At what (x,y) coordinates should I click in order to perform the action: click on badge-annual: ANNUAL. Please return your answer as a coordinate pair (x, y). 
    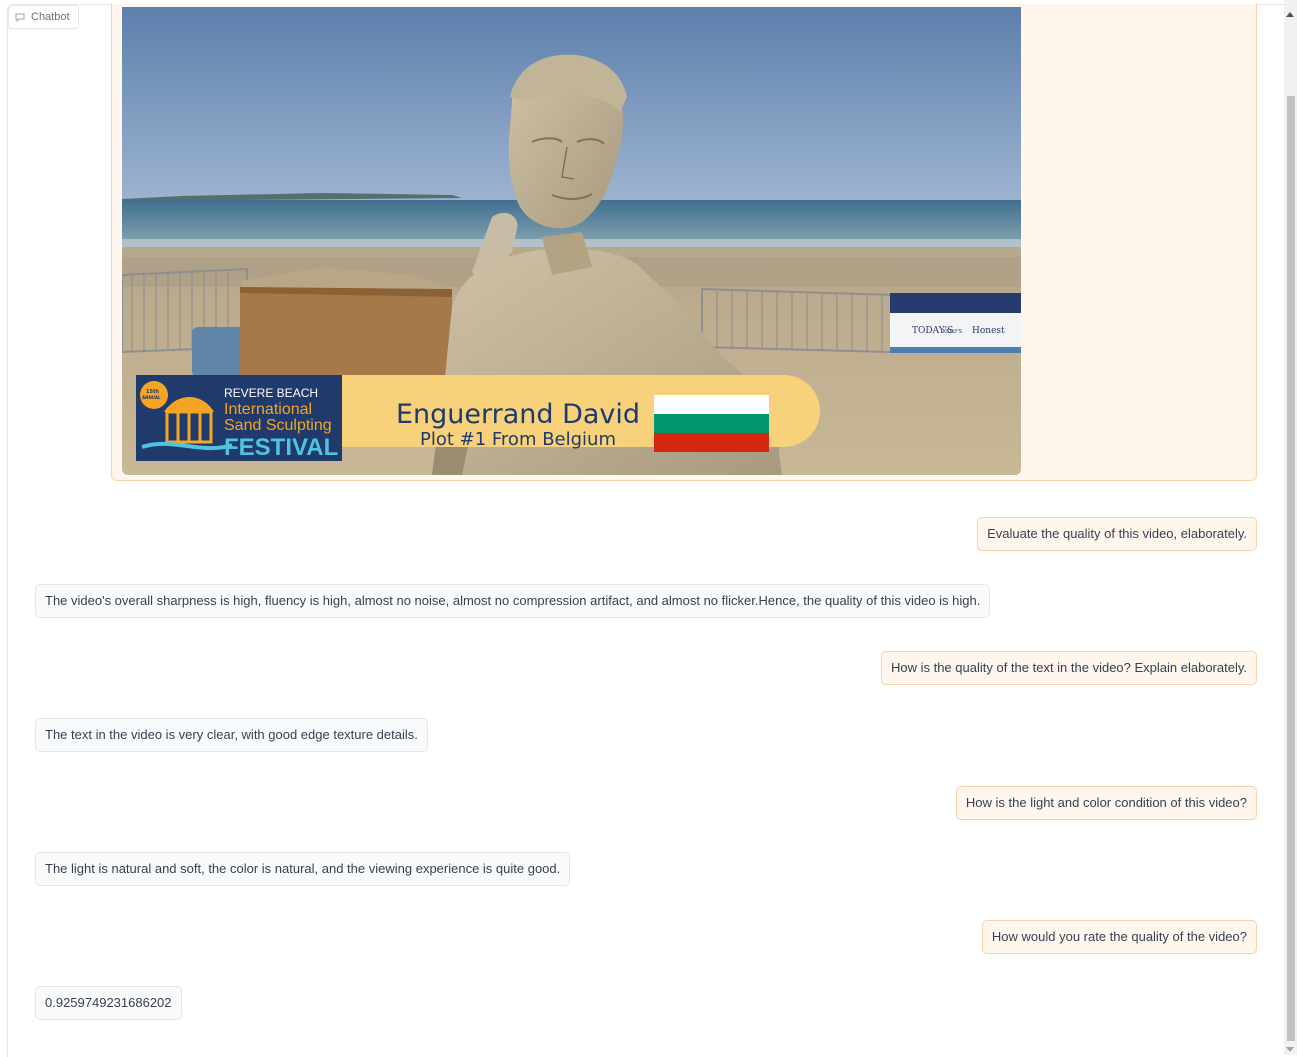
    Looking at the image, I should click on (151, 397).